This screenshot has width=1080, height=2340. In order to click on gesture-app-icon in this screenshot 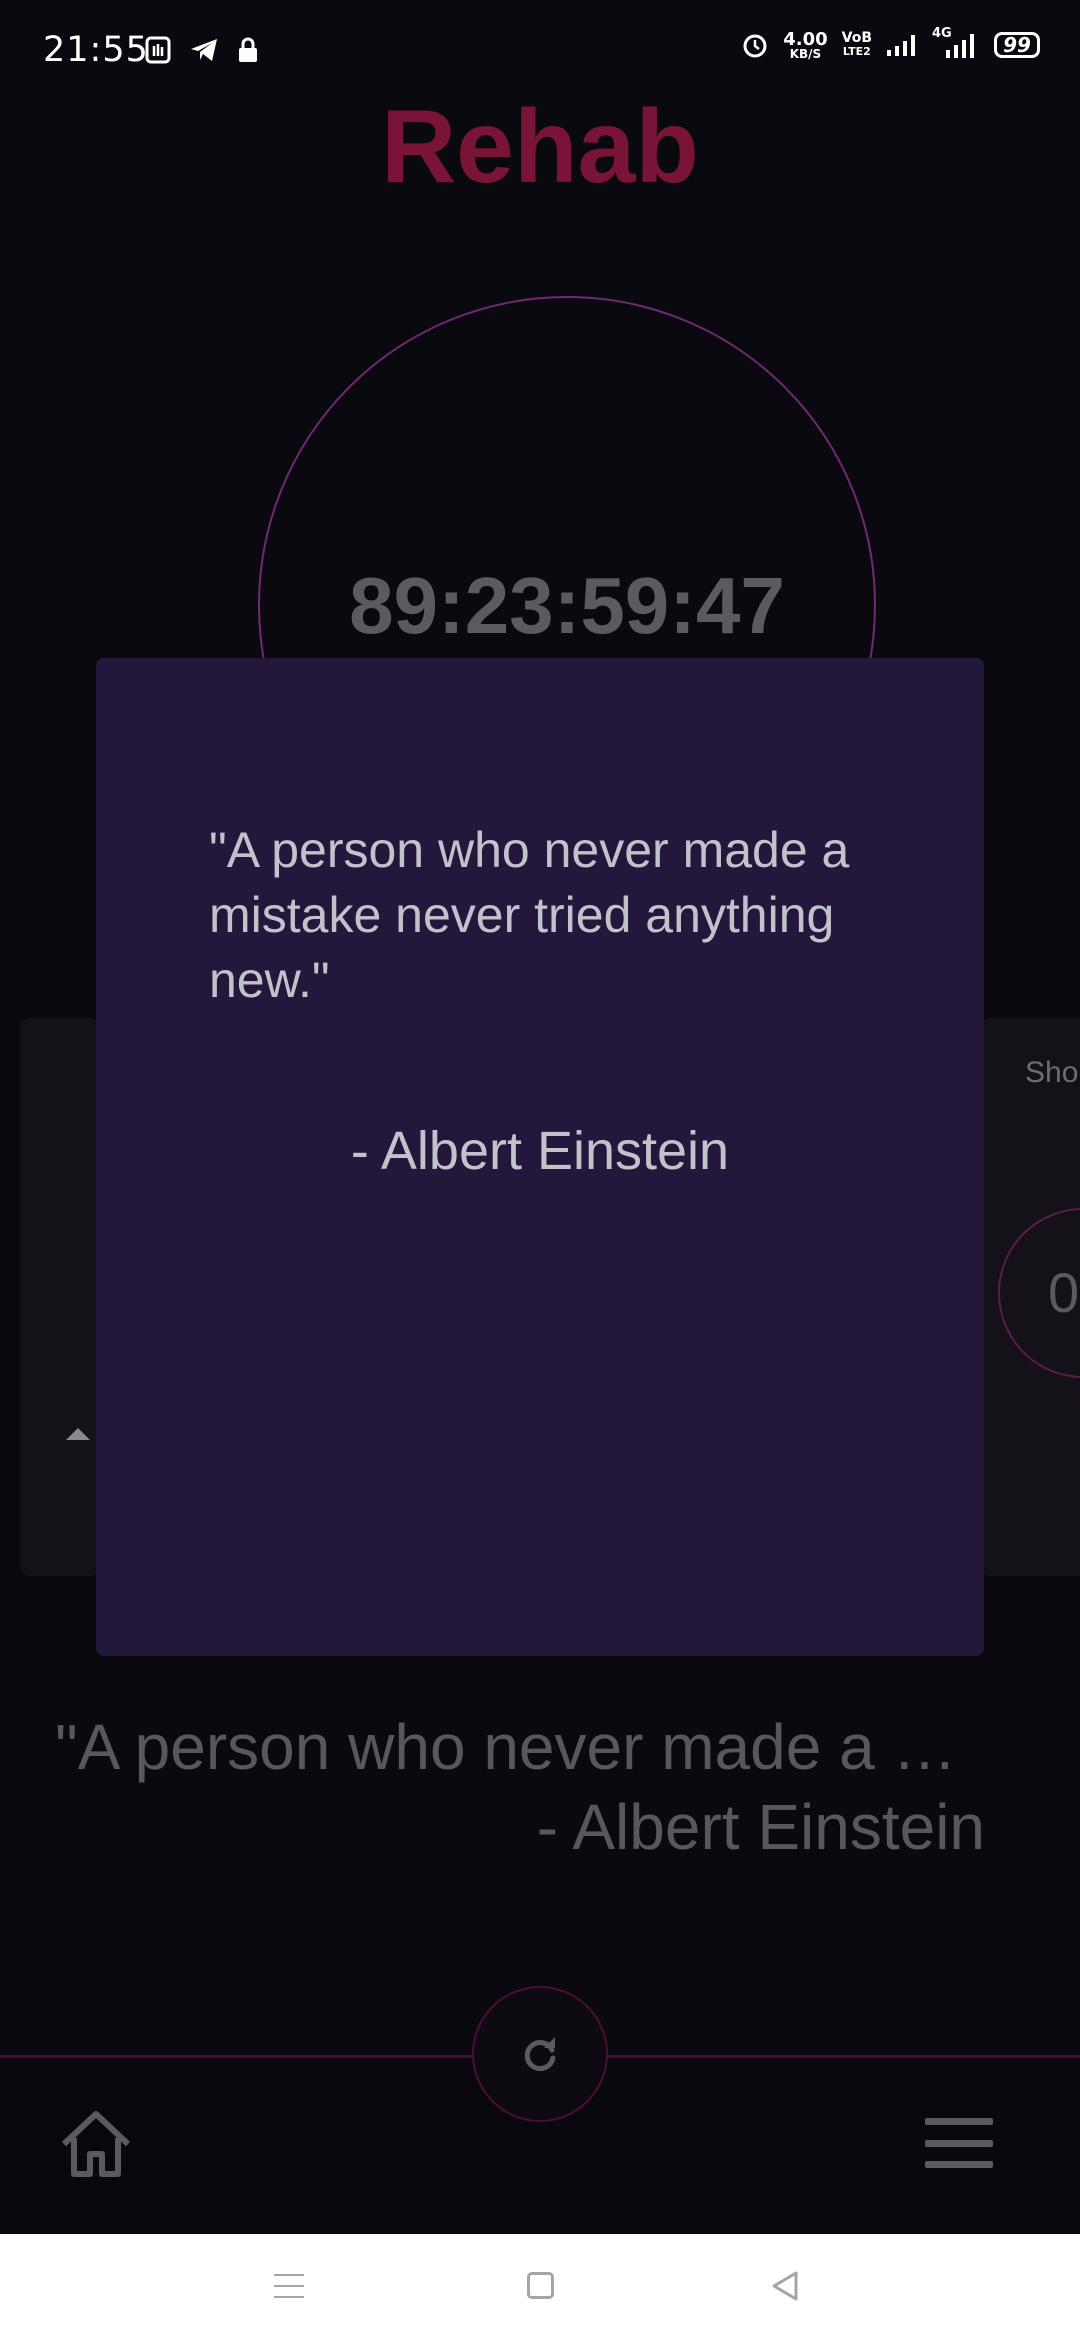, I will do `click(158, 50)`.